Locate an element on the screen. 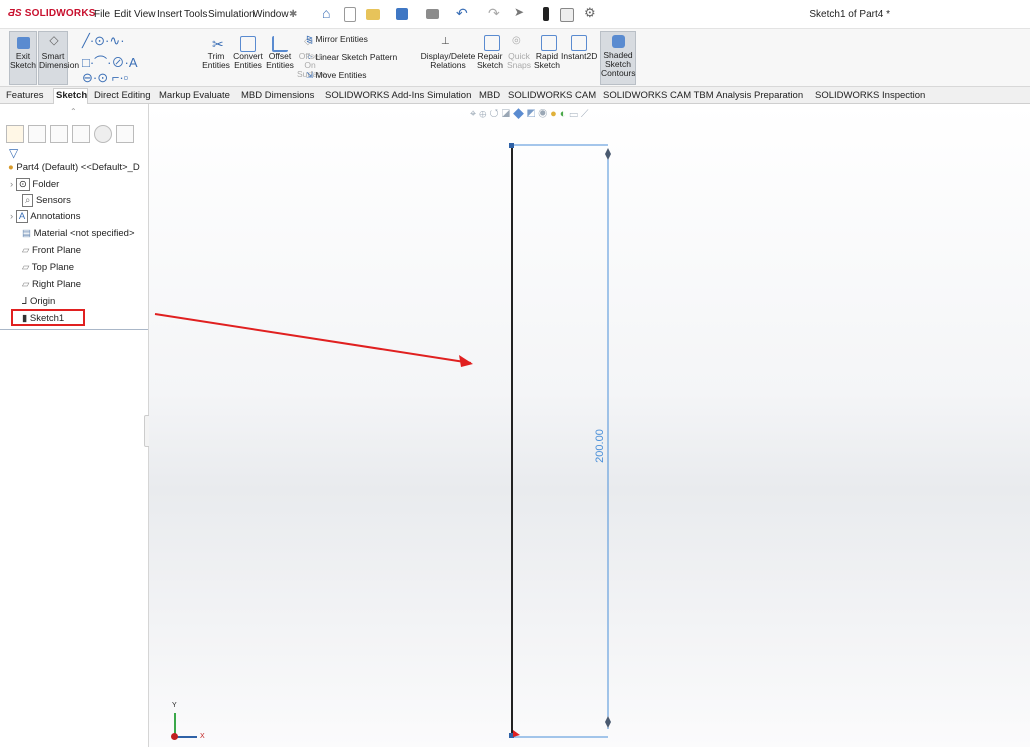 The image size is (1030, 747). redo-icon: ↷ is located at coordinates (496, 13).